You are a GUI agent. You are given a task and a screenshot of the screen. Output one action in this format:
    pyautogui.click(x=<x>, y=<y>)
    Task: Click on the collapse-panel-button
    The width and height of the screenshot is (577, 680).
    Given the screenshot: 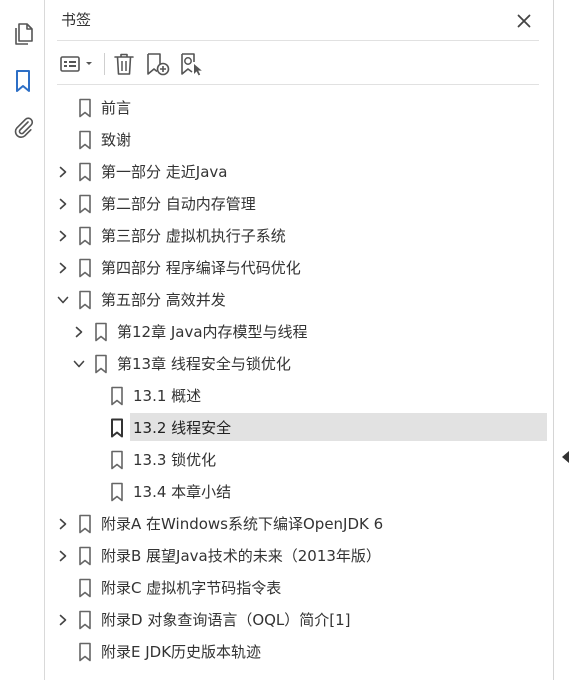 What is the action you would take?
    pyautogui.click(x=566, y=457)
    